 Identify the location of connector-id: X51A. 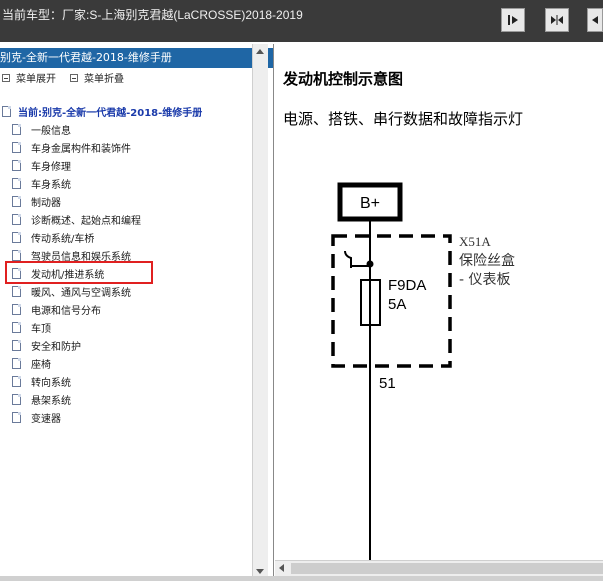
(475, 241).